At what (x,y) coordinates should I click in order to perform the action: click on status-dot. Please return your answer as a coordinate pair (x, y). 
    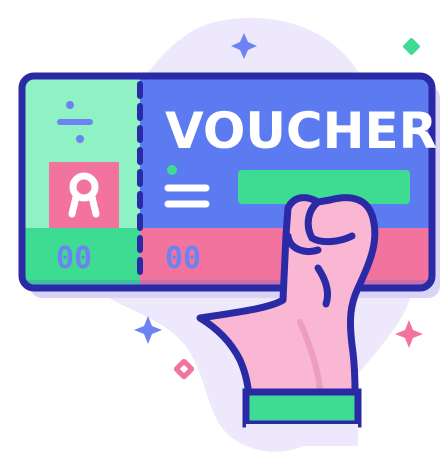
    Looking at the image, I should click on (172, 170).